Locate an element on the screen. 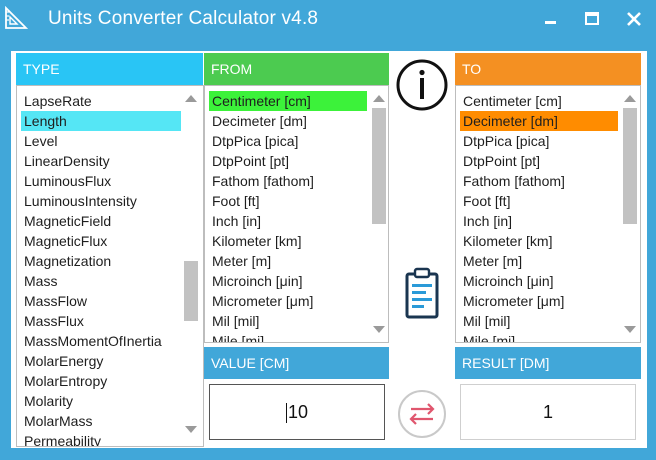 This screenshot has height=460, width=656. ruler-triangle-icon is located at coordinates (16, 17).